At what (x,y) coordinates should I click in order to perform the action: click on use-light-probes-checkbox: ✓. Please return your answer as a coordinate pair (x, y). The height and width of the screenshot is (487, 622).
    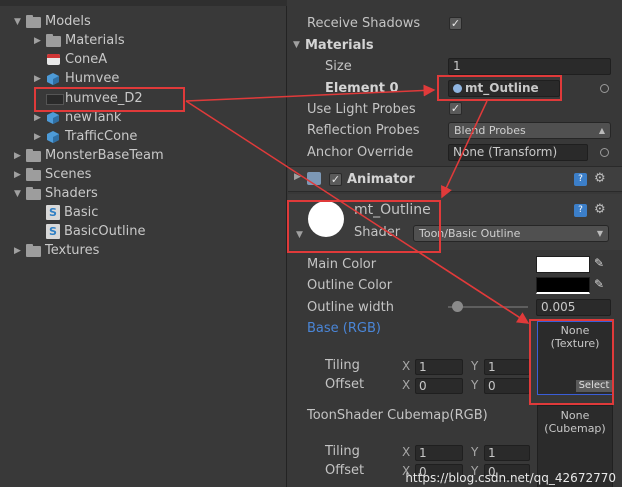
    Looking at the image, I should click on (455, 108).